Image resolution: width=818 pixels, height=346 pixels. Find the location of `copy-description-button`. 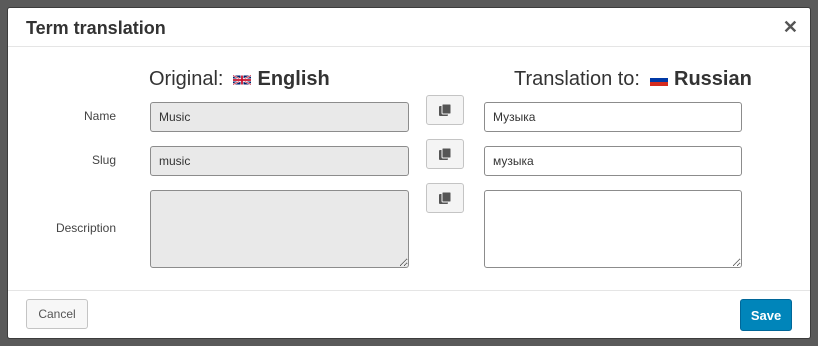

copy-description-button is located at coordinates (445, 198).